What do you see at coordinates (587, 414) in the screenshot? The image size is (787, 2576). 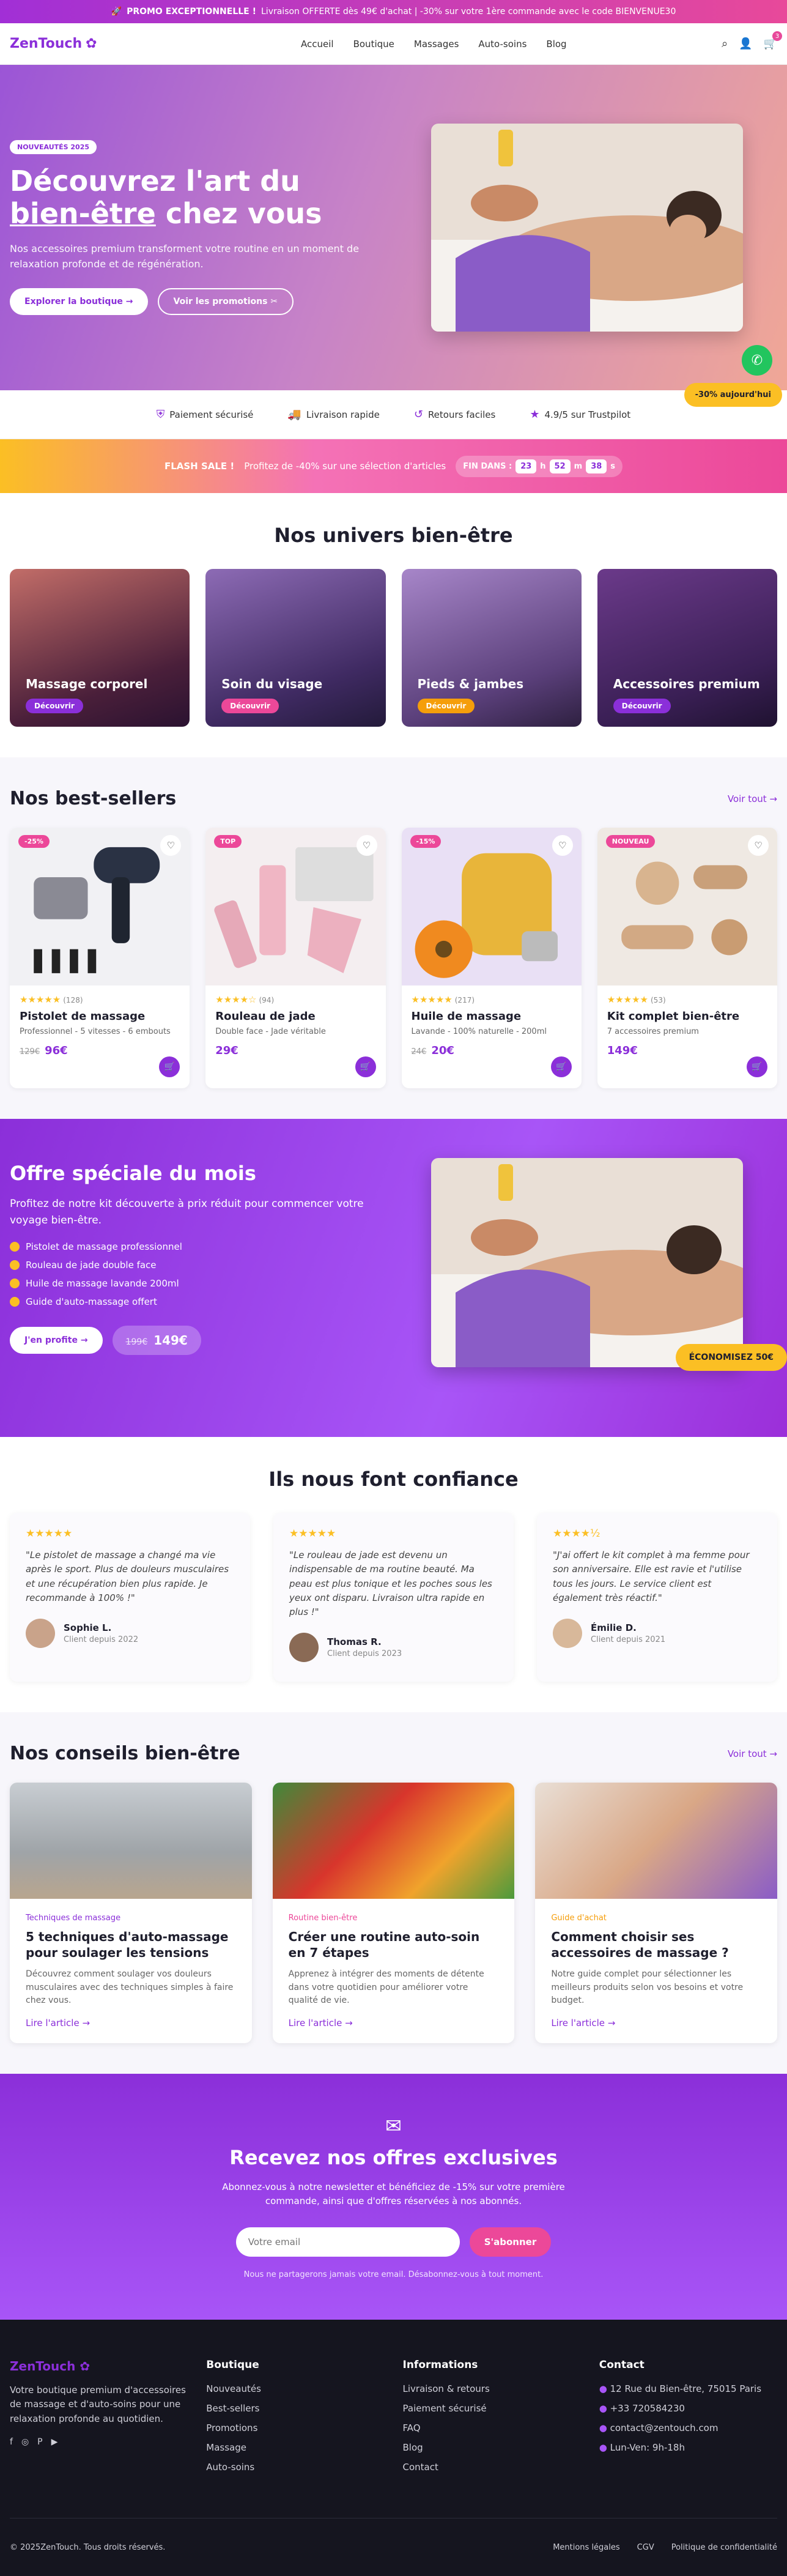 I see `trust-label: 4.9/5 sur Trustpilot` at bounding box center [587, 414].